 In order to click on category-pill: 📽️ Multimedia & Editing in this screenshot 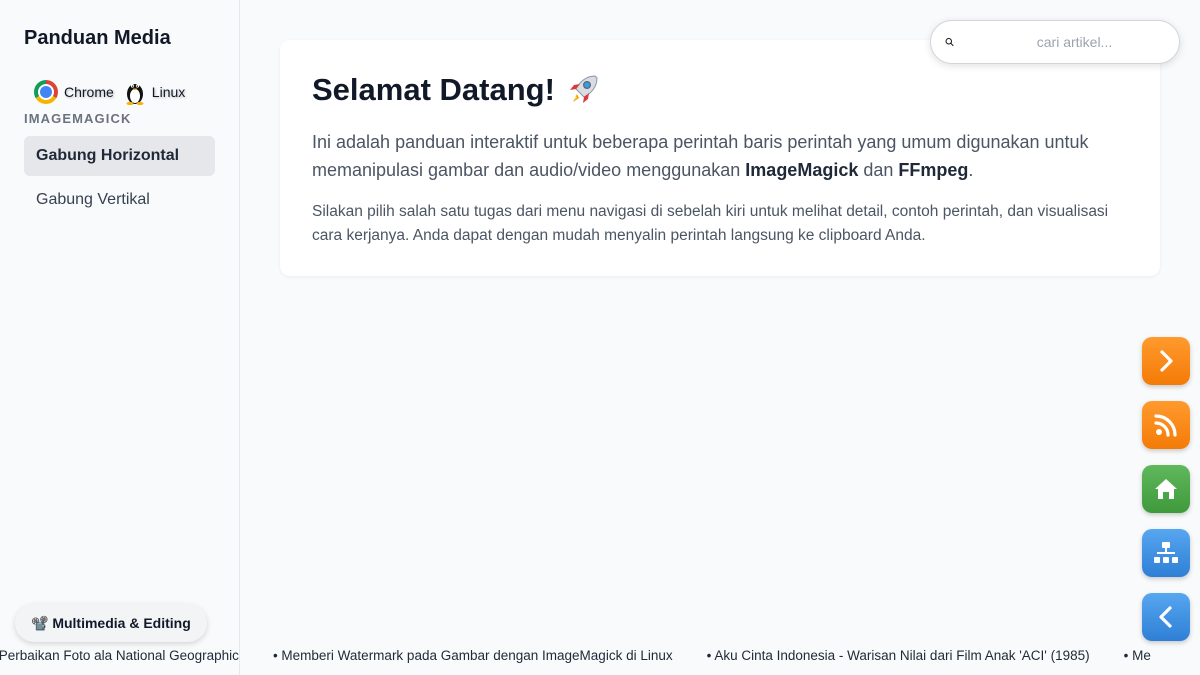, I will do `click(111, 623)`.